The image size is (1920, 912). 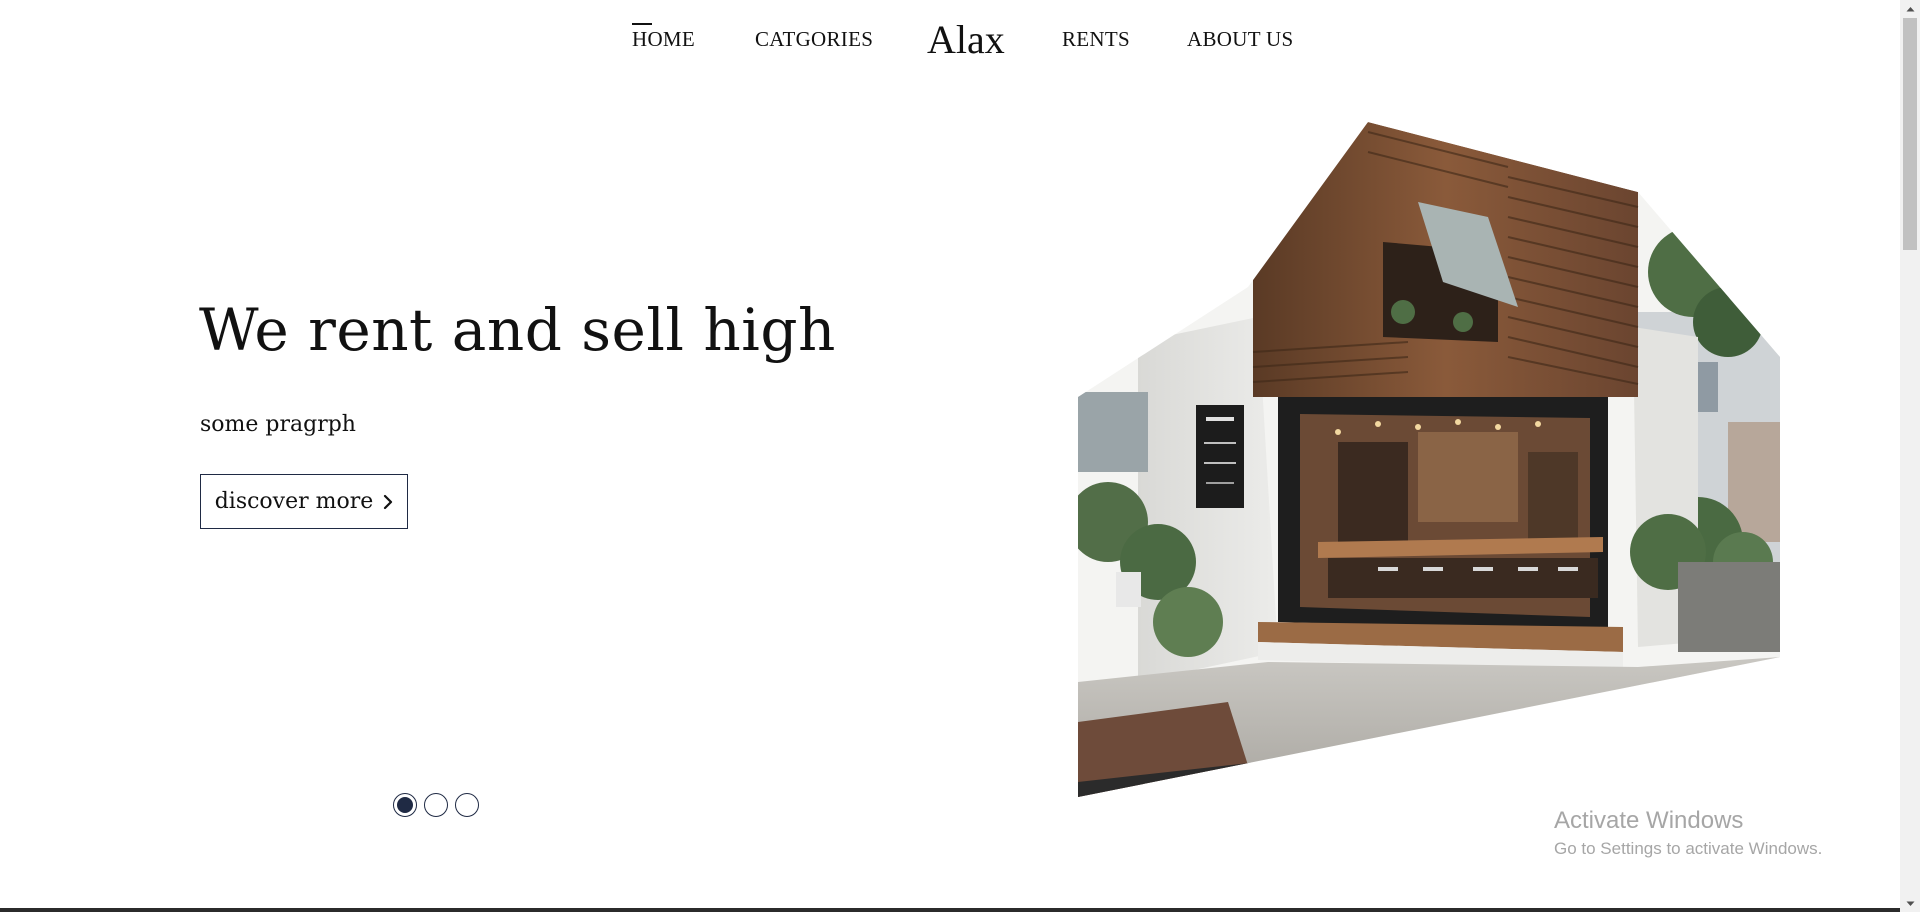 I want to click on watermark-subtitle: Go to Settings to activate Windows., so click(x=1688, y=848).